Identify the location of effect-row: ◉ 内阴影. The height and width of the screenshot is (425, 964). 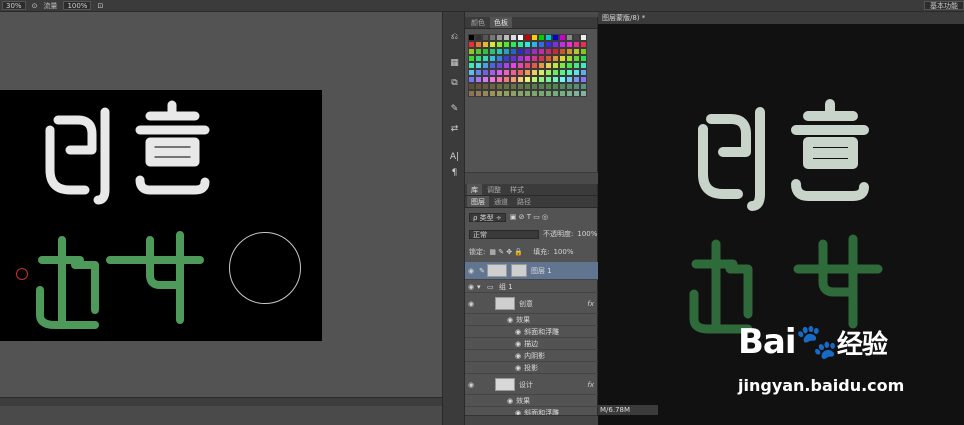
(531, 356).